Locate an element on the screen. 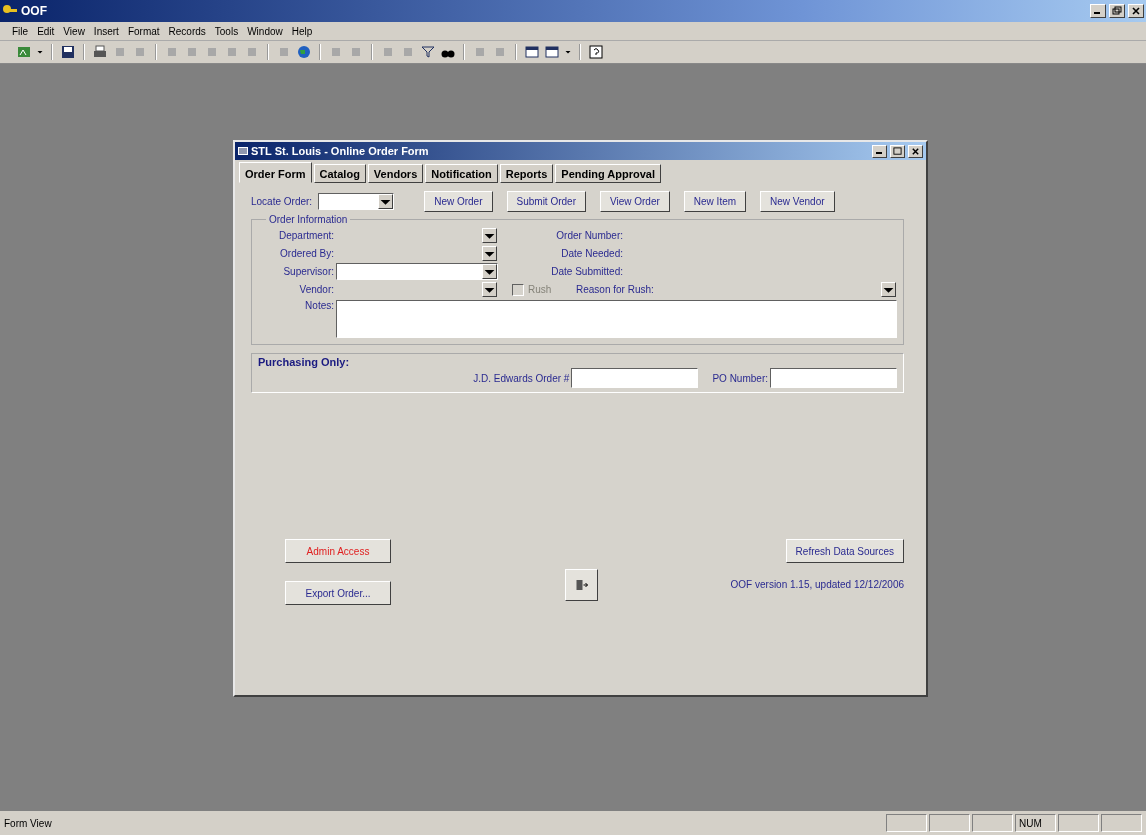 Image resolution: width=1146 pixels, height=835 pixels. form-icon is located at coordinates (243, 151).